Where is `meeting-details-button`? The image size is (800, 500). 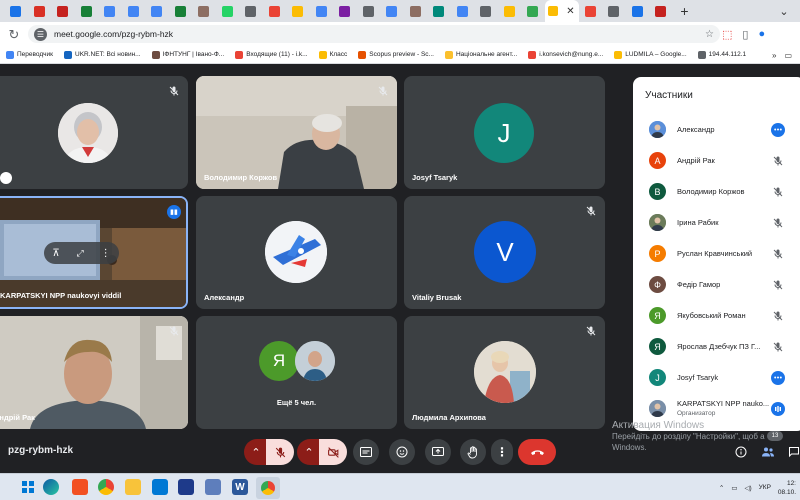 meeting-details-button is located at coordinates (741, 452).